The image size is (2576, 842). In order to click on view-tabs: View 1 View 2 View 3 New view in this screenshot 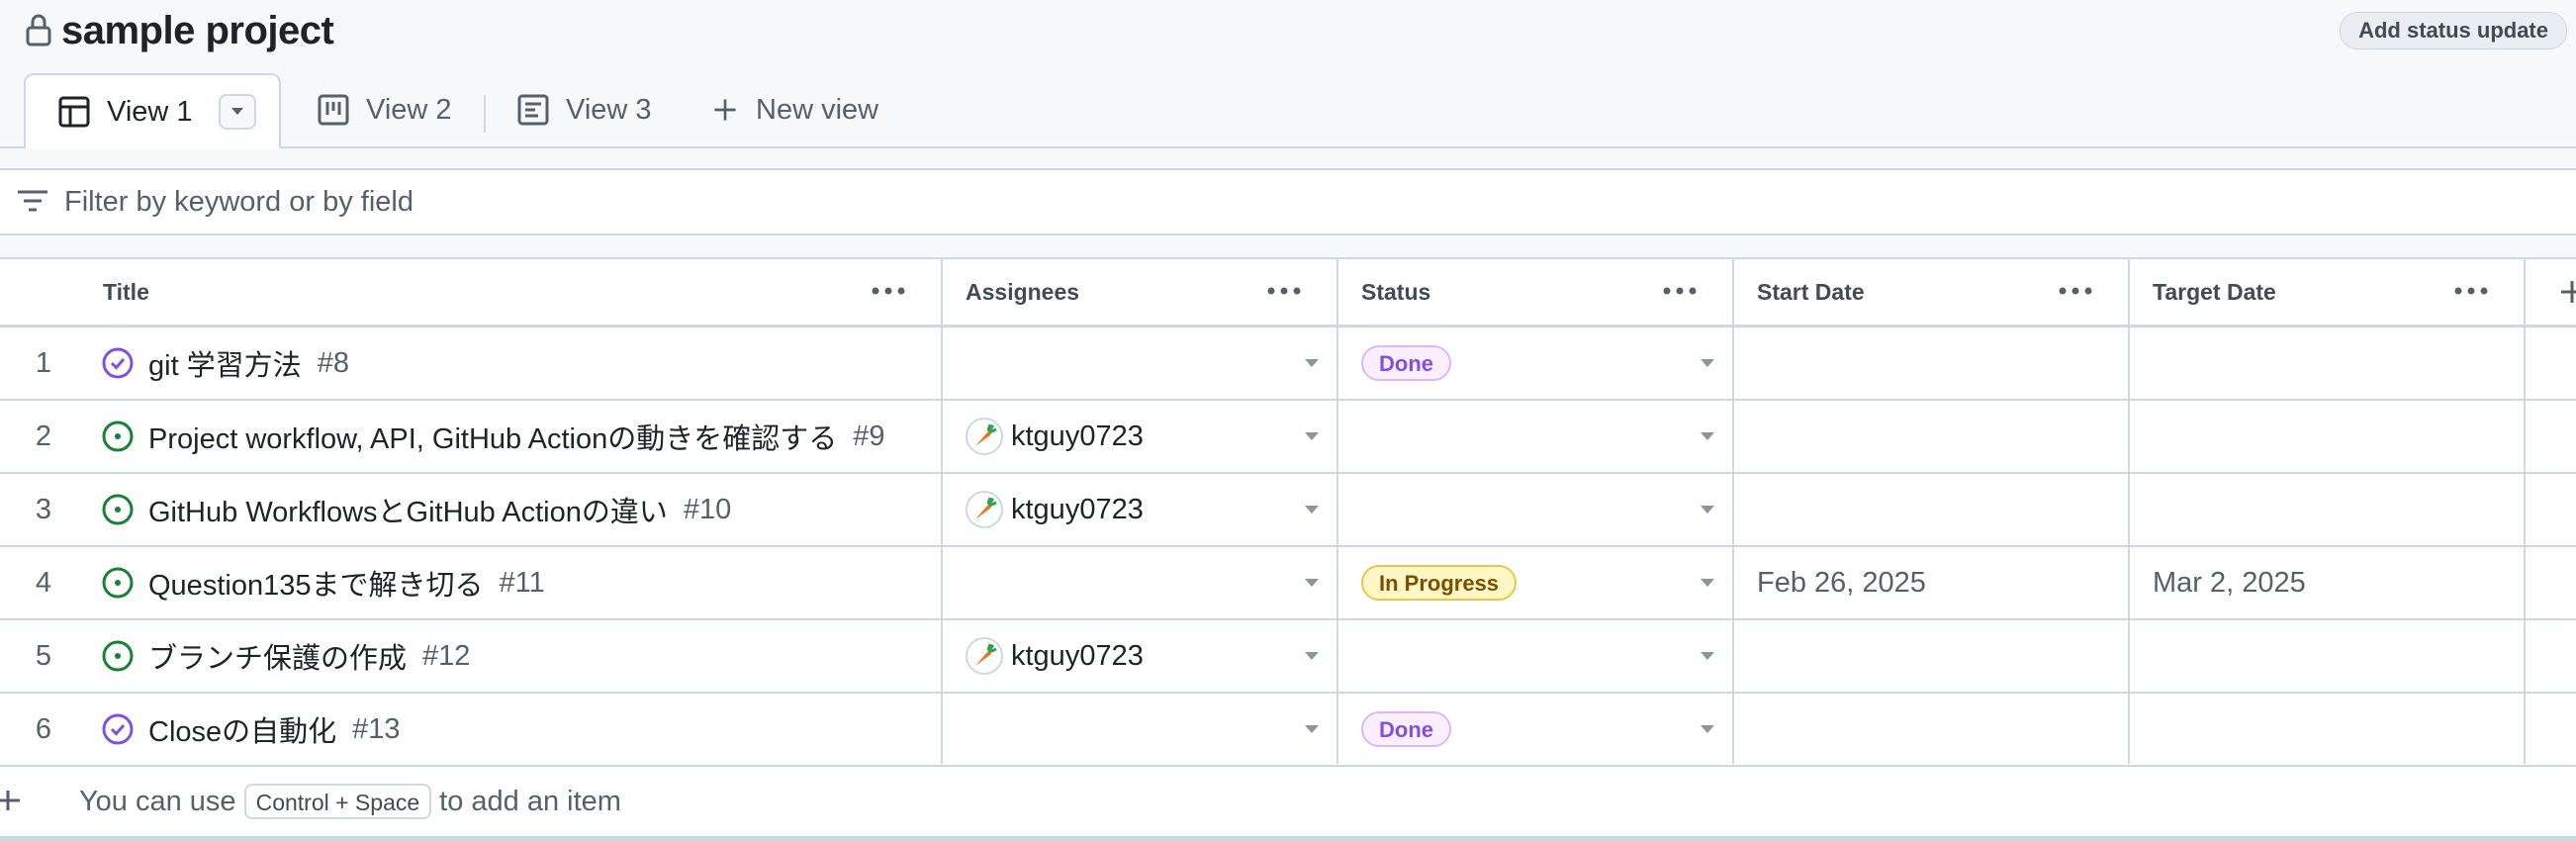, I will do `click(1288, 110)`.